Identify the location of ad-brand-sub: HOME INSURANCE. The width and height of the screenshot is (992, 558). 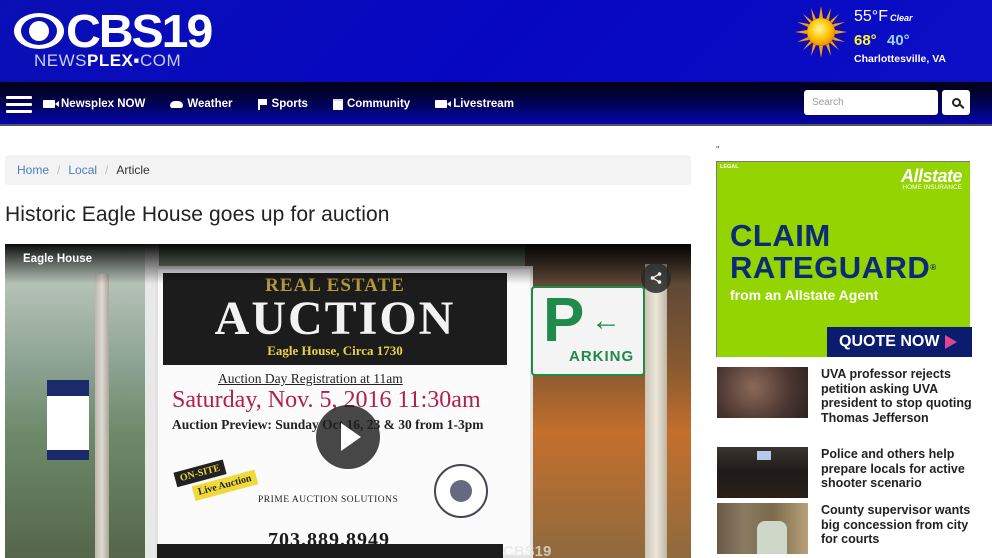
(932, 187).